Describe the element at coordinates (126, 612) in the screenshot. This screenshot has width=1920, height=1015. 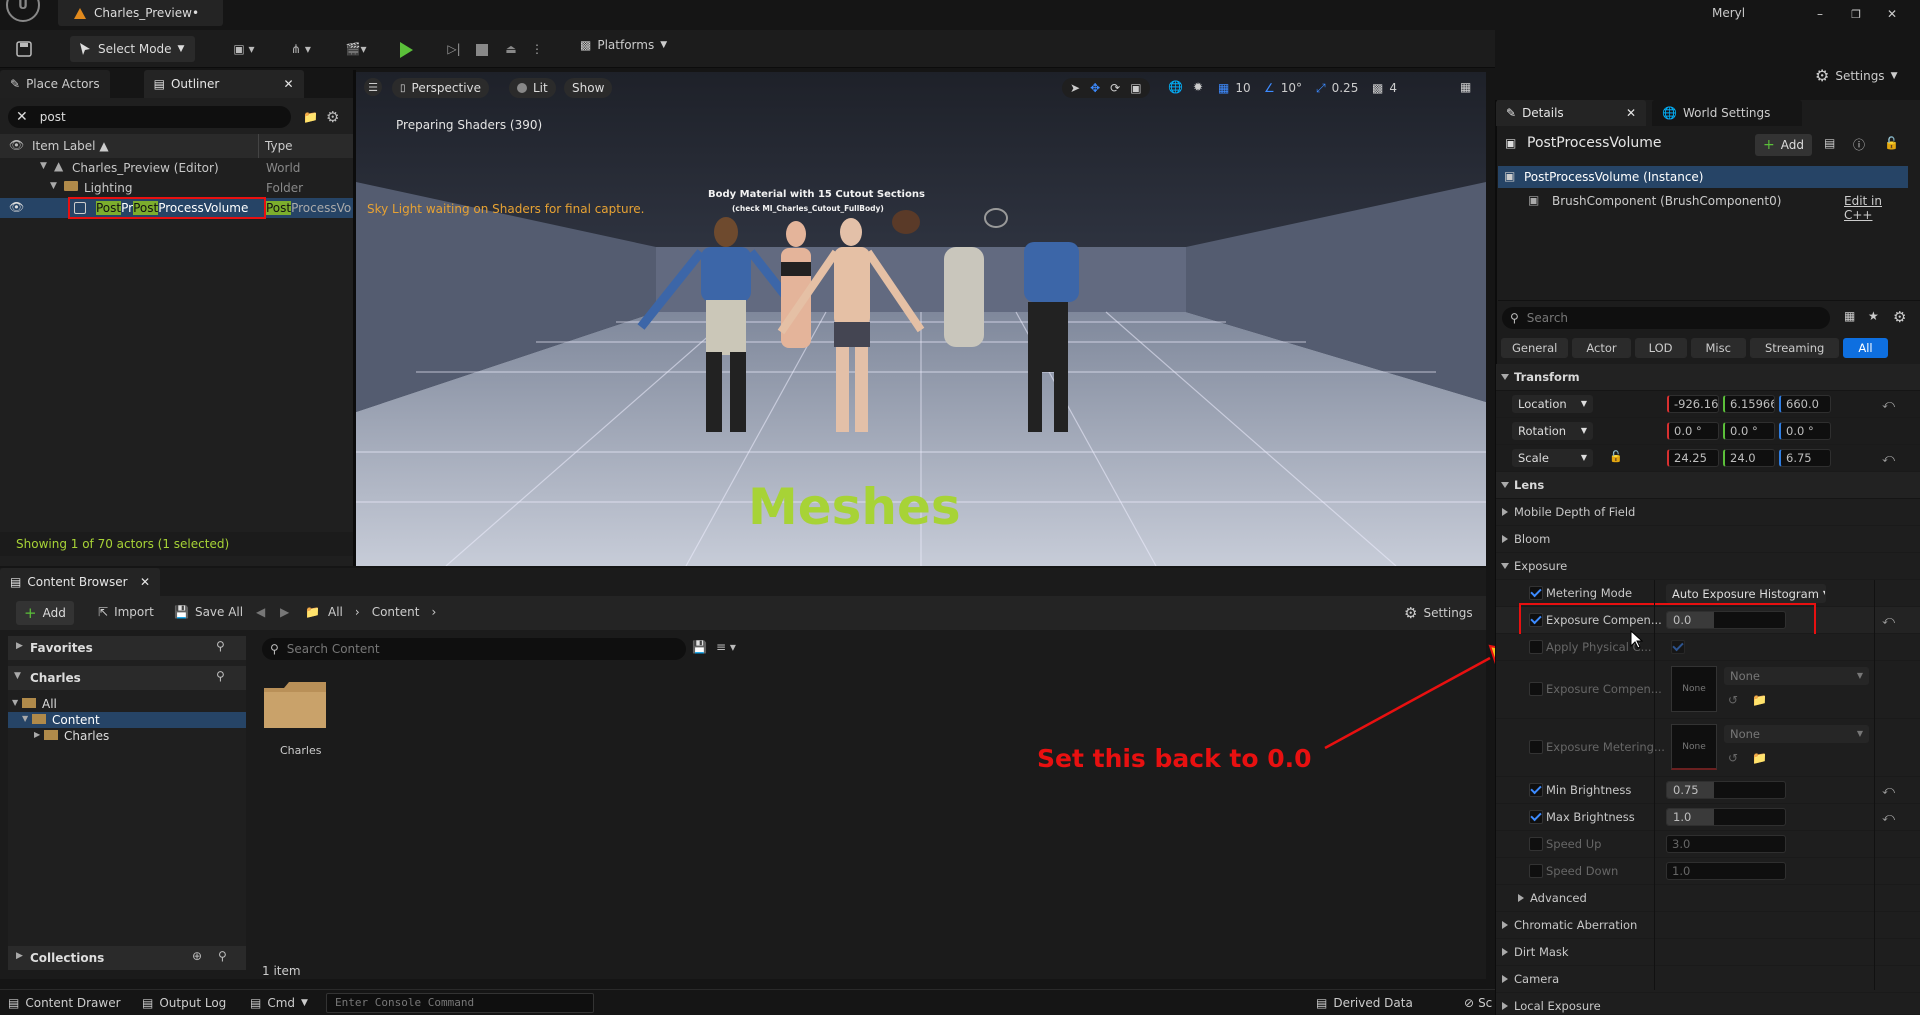
I see `import-button: ⇱ Import` at that location.